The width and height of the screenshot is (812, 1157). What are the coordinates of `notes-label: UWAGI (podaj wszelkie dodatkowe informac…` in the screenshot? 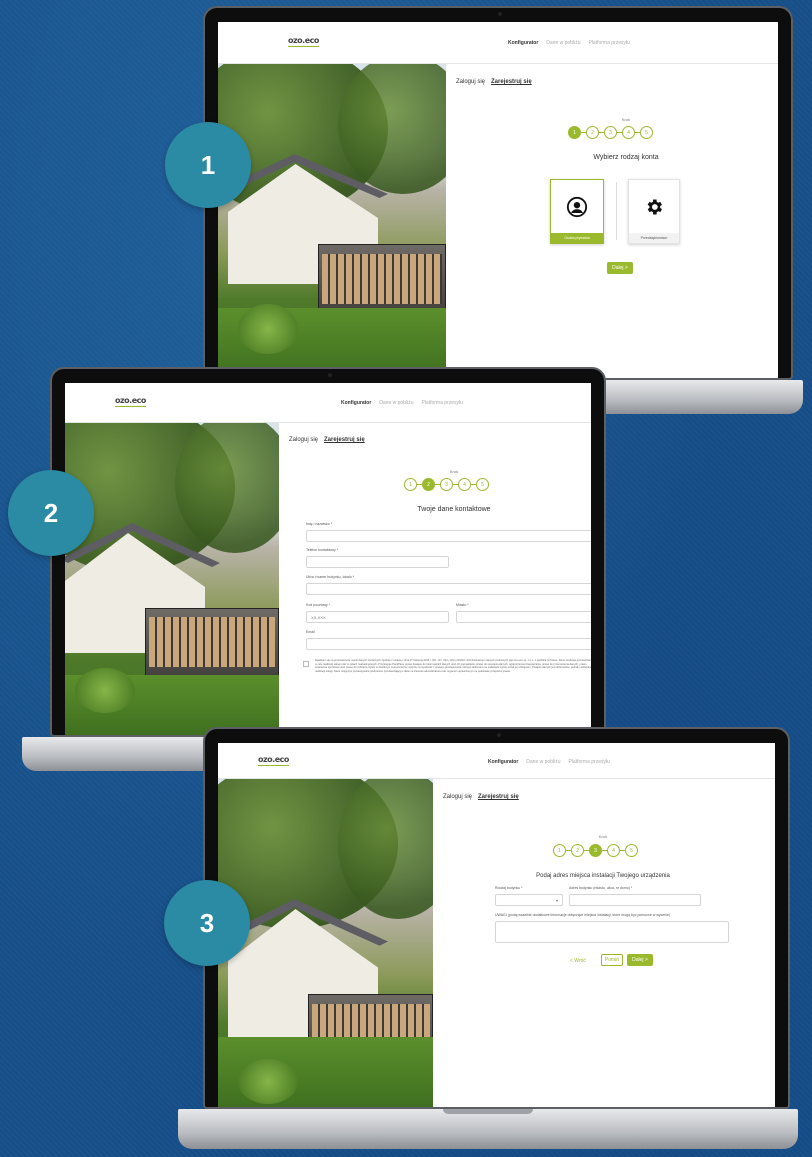 It's located at (583, 915).